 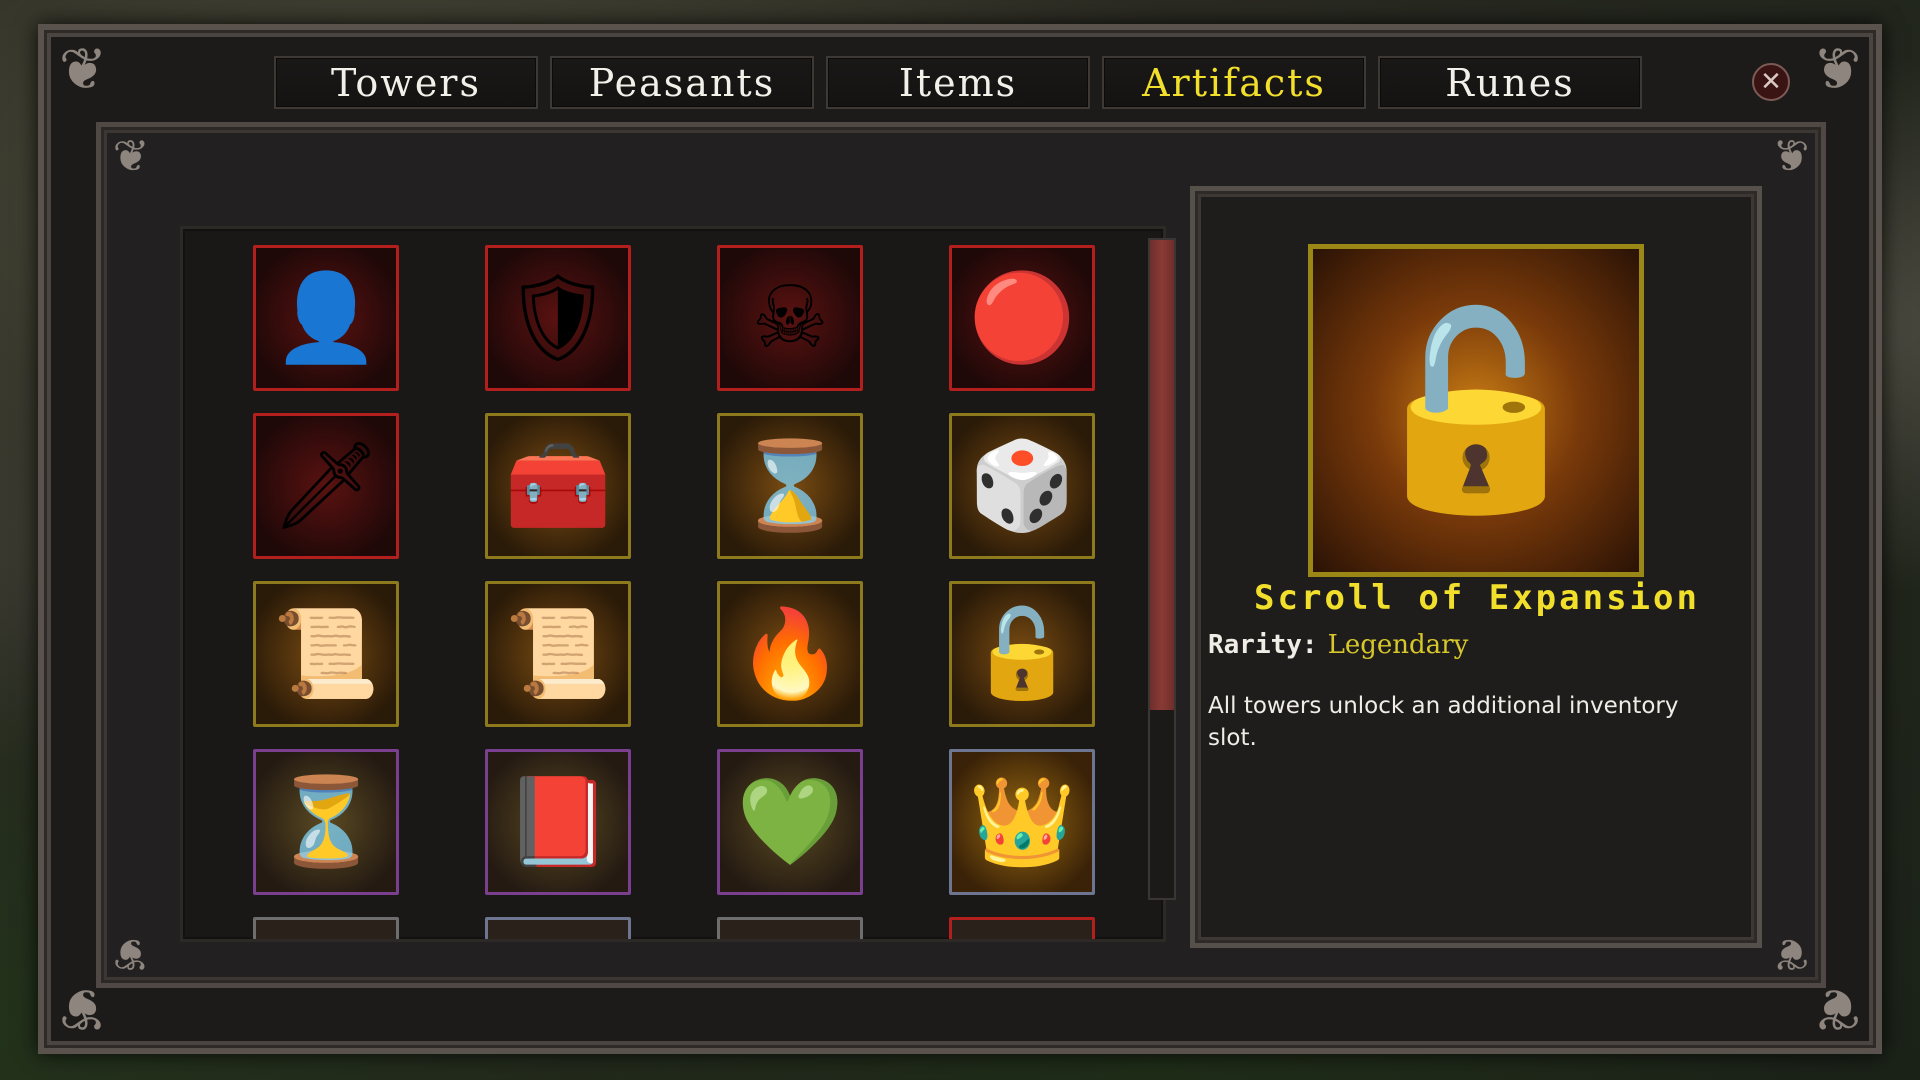 I want to click on tab-items: Items, so click(x=958, y=82).